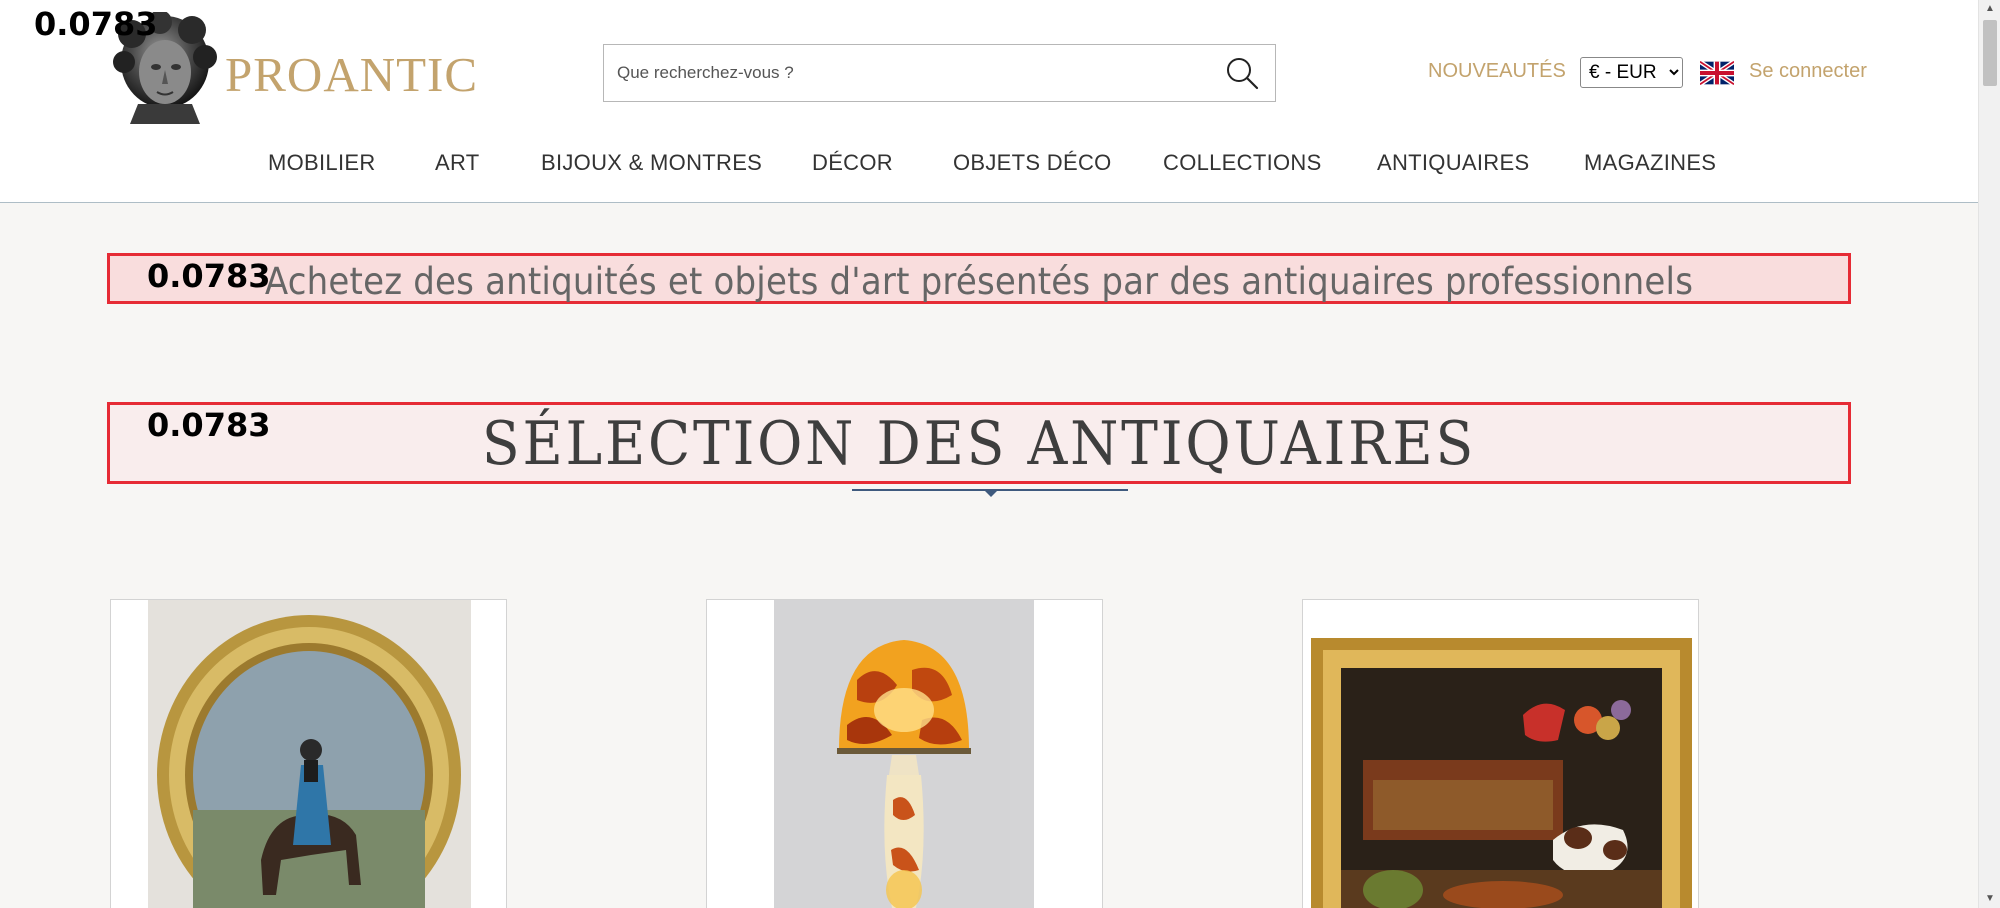 The image size is (2000, 908). Describe the element at coordinates (1032, 163) in the screenshot. I see `nav-item-objets-deco: OBJETS DÉCO` at that location.